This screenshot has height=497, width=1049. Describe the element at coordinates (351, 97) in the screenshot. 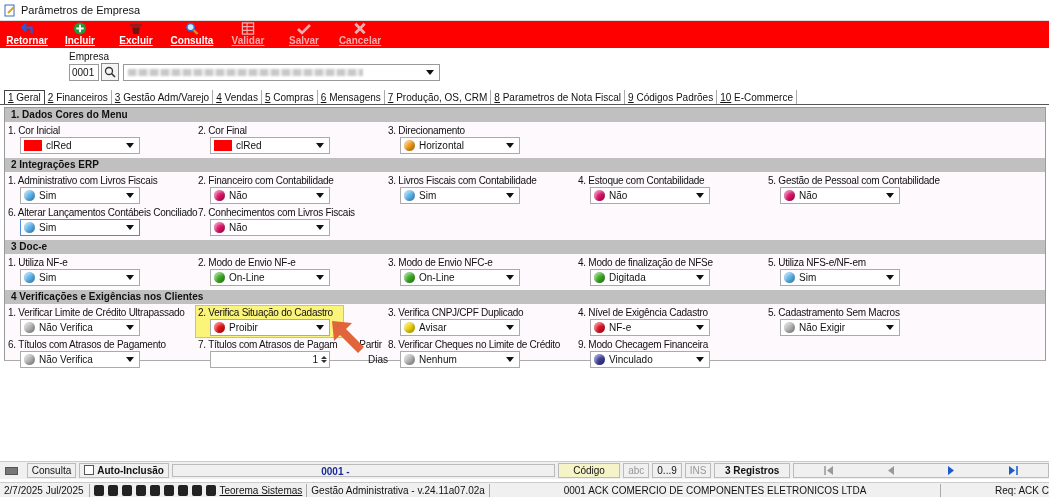

I see `tab: 6 Mensagens` at that location.